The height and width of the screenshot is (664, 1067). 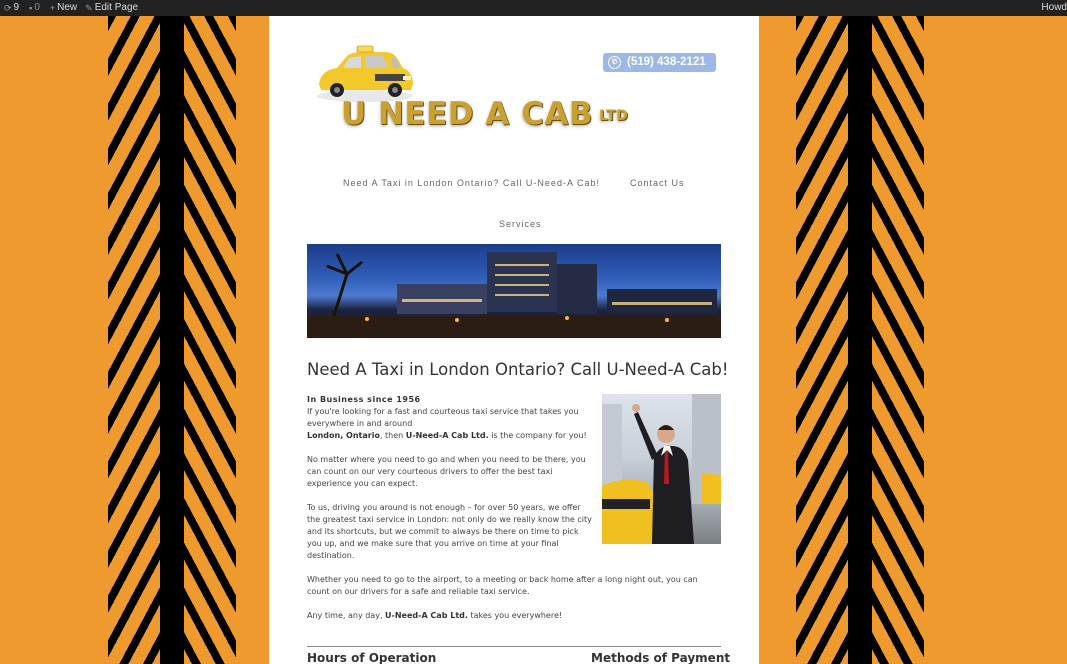 I want to click on phone-number: (519) 438-2121, so click(x=666, y=62).